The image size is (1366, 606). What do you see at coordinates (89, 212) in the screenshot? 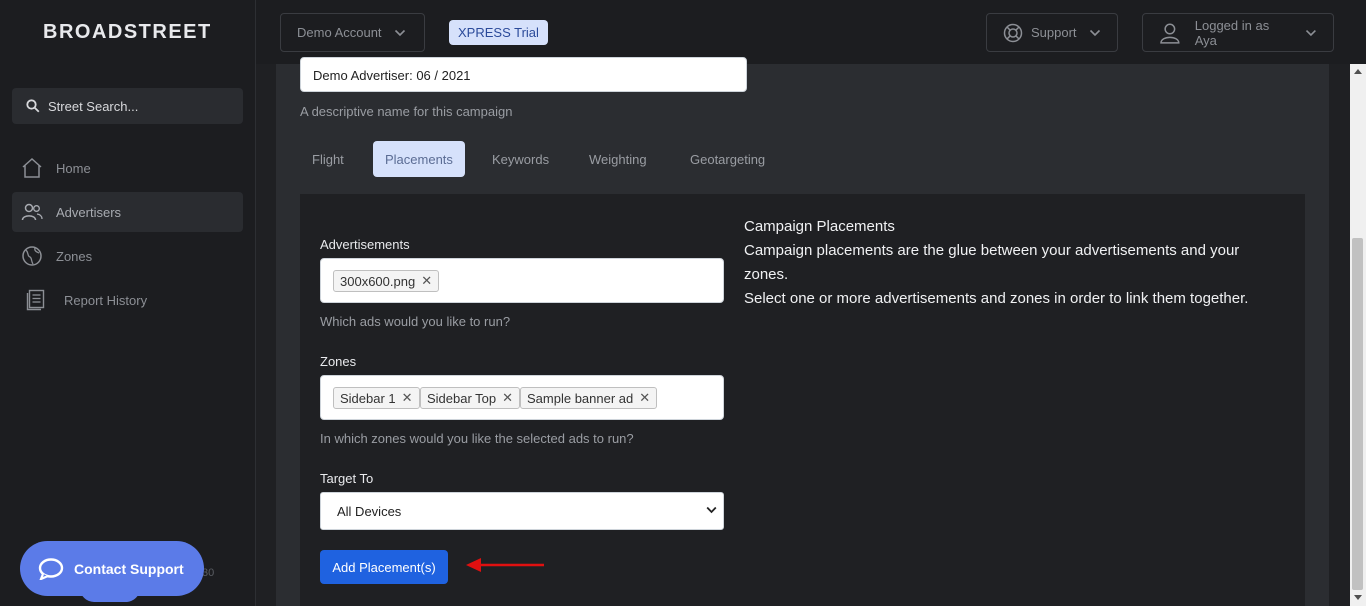
I see `sidebar-item-label: Advertisers` at bounding box center [89, 212].